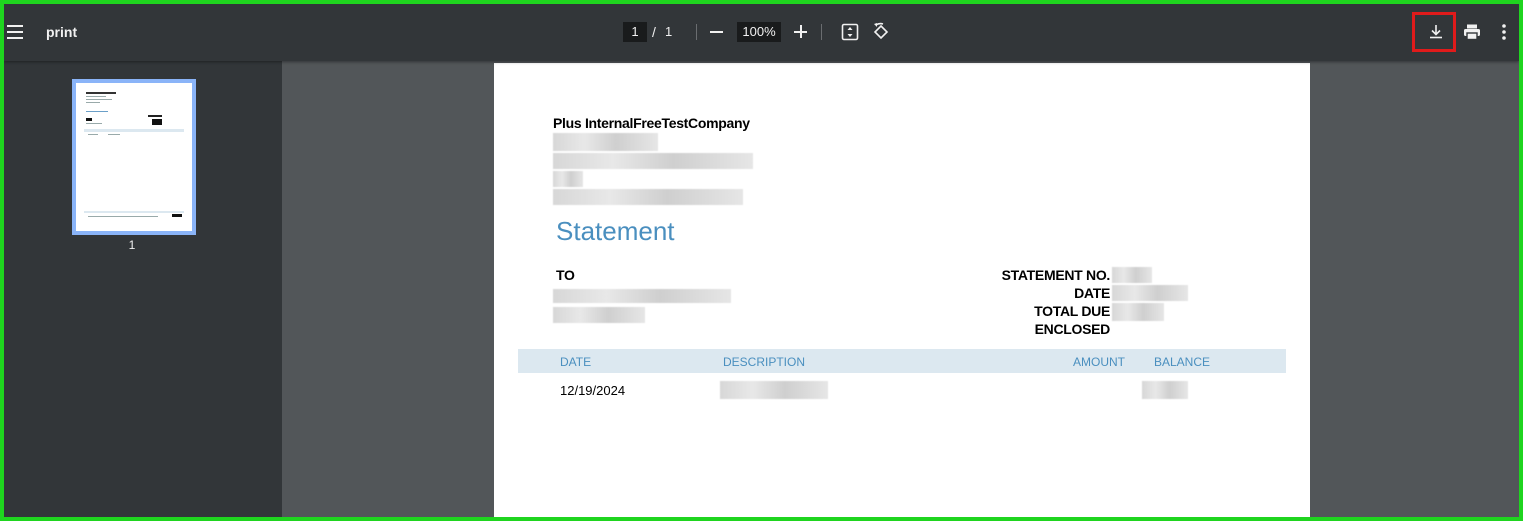 This screenshot has width=1523, height=521. I want to click on document-title: print, so click(62, 32).